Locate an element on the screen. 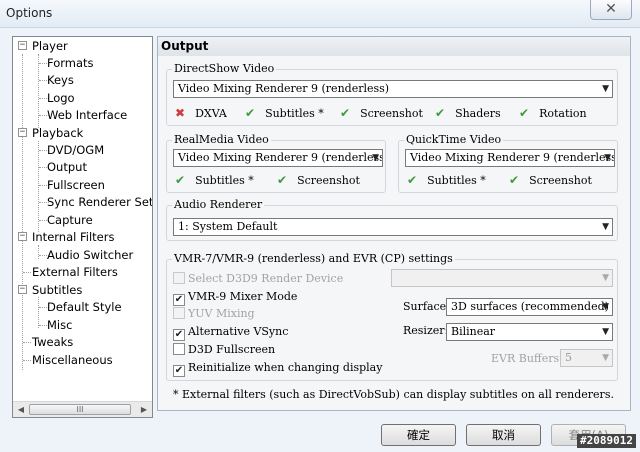  tree-item-dvd-ogm: DVD/OGM is located at coordinates (75, 150).